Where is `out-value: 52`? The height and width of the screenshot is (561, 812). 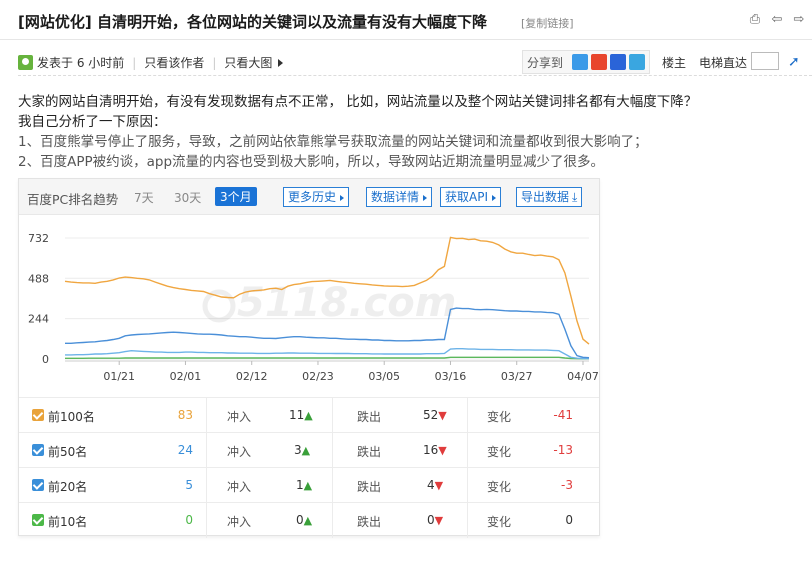
out-value: 52 is located at coordinates (431, 415).